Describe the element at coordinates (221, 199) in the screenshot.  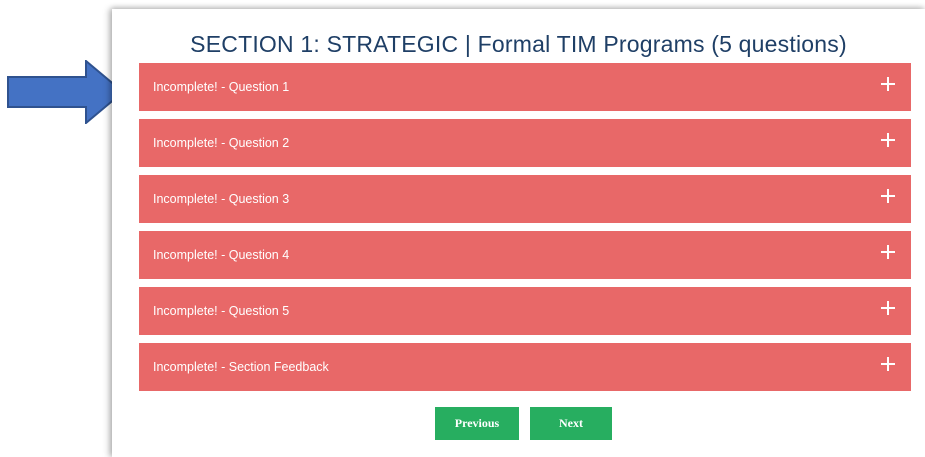
I see `accordion-item-label: Incomplete! - Question 3` at that location.